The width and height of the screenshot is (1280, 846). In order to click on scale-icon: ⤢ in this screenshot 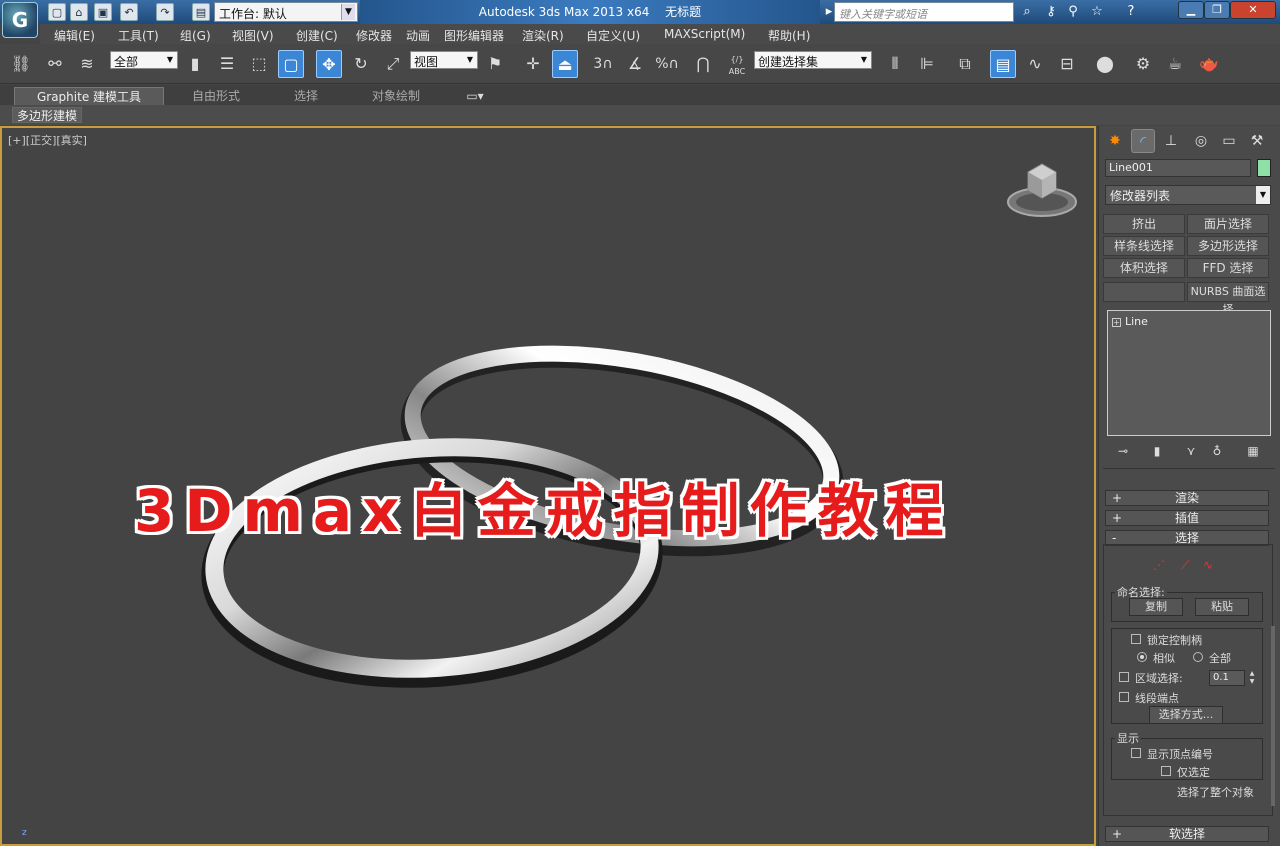, I will do `click(393, 64)`.